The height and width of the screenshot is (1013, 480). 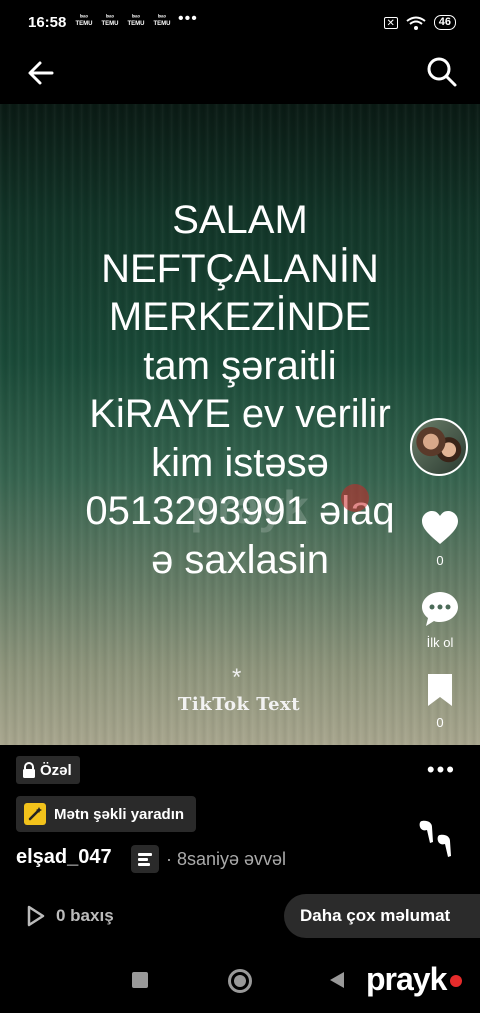 I want to click on more-options-icon: •••, so click(x=441, y=770).